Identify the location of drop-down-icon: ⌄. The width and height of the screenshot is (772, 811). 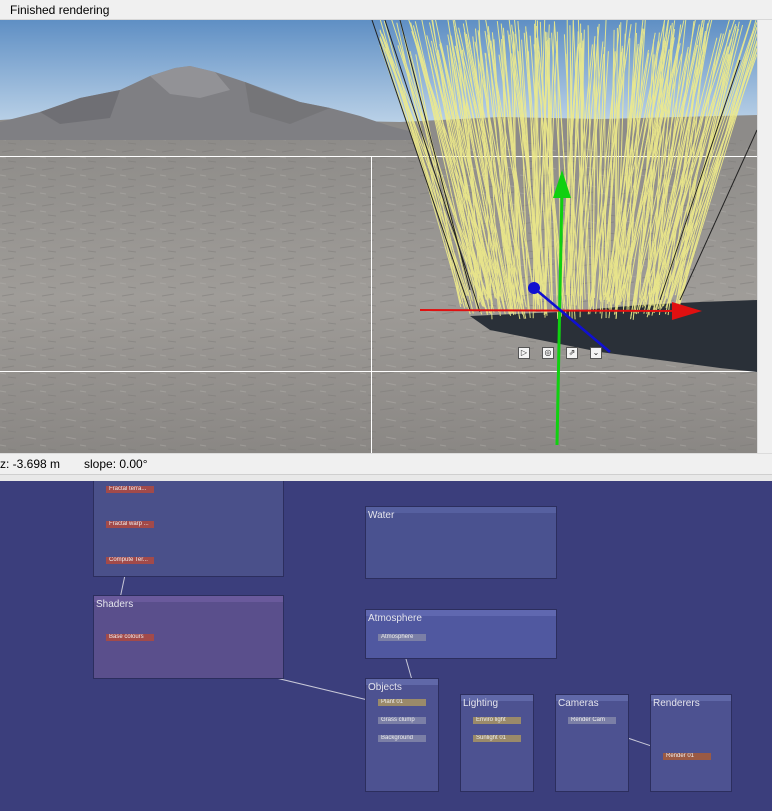
(596, 353).